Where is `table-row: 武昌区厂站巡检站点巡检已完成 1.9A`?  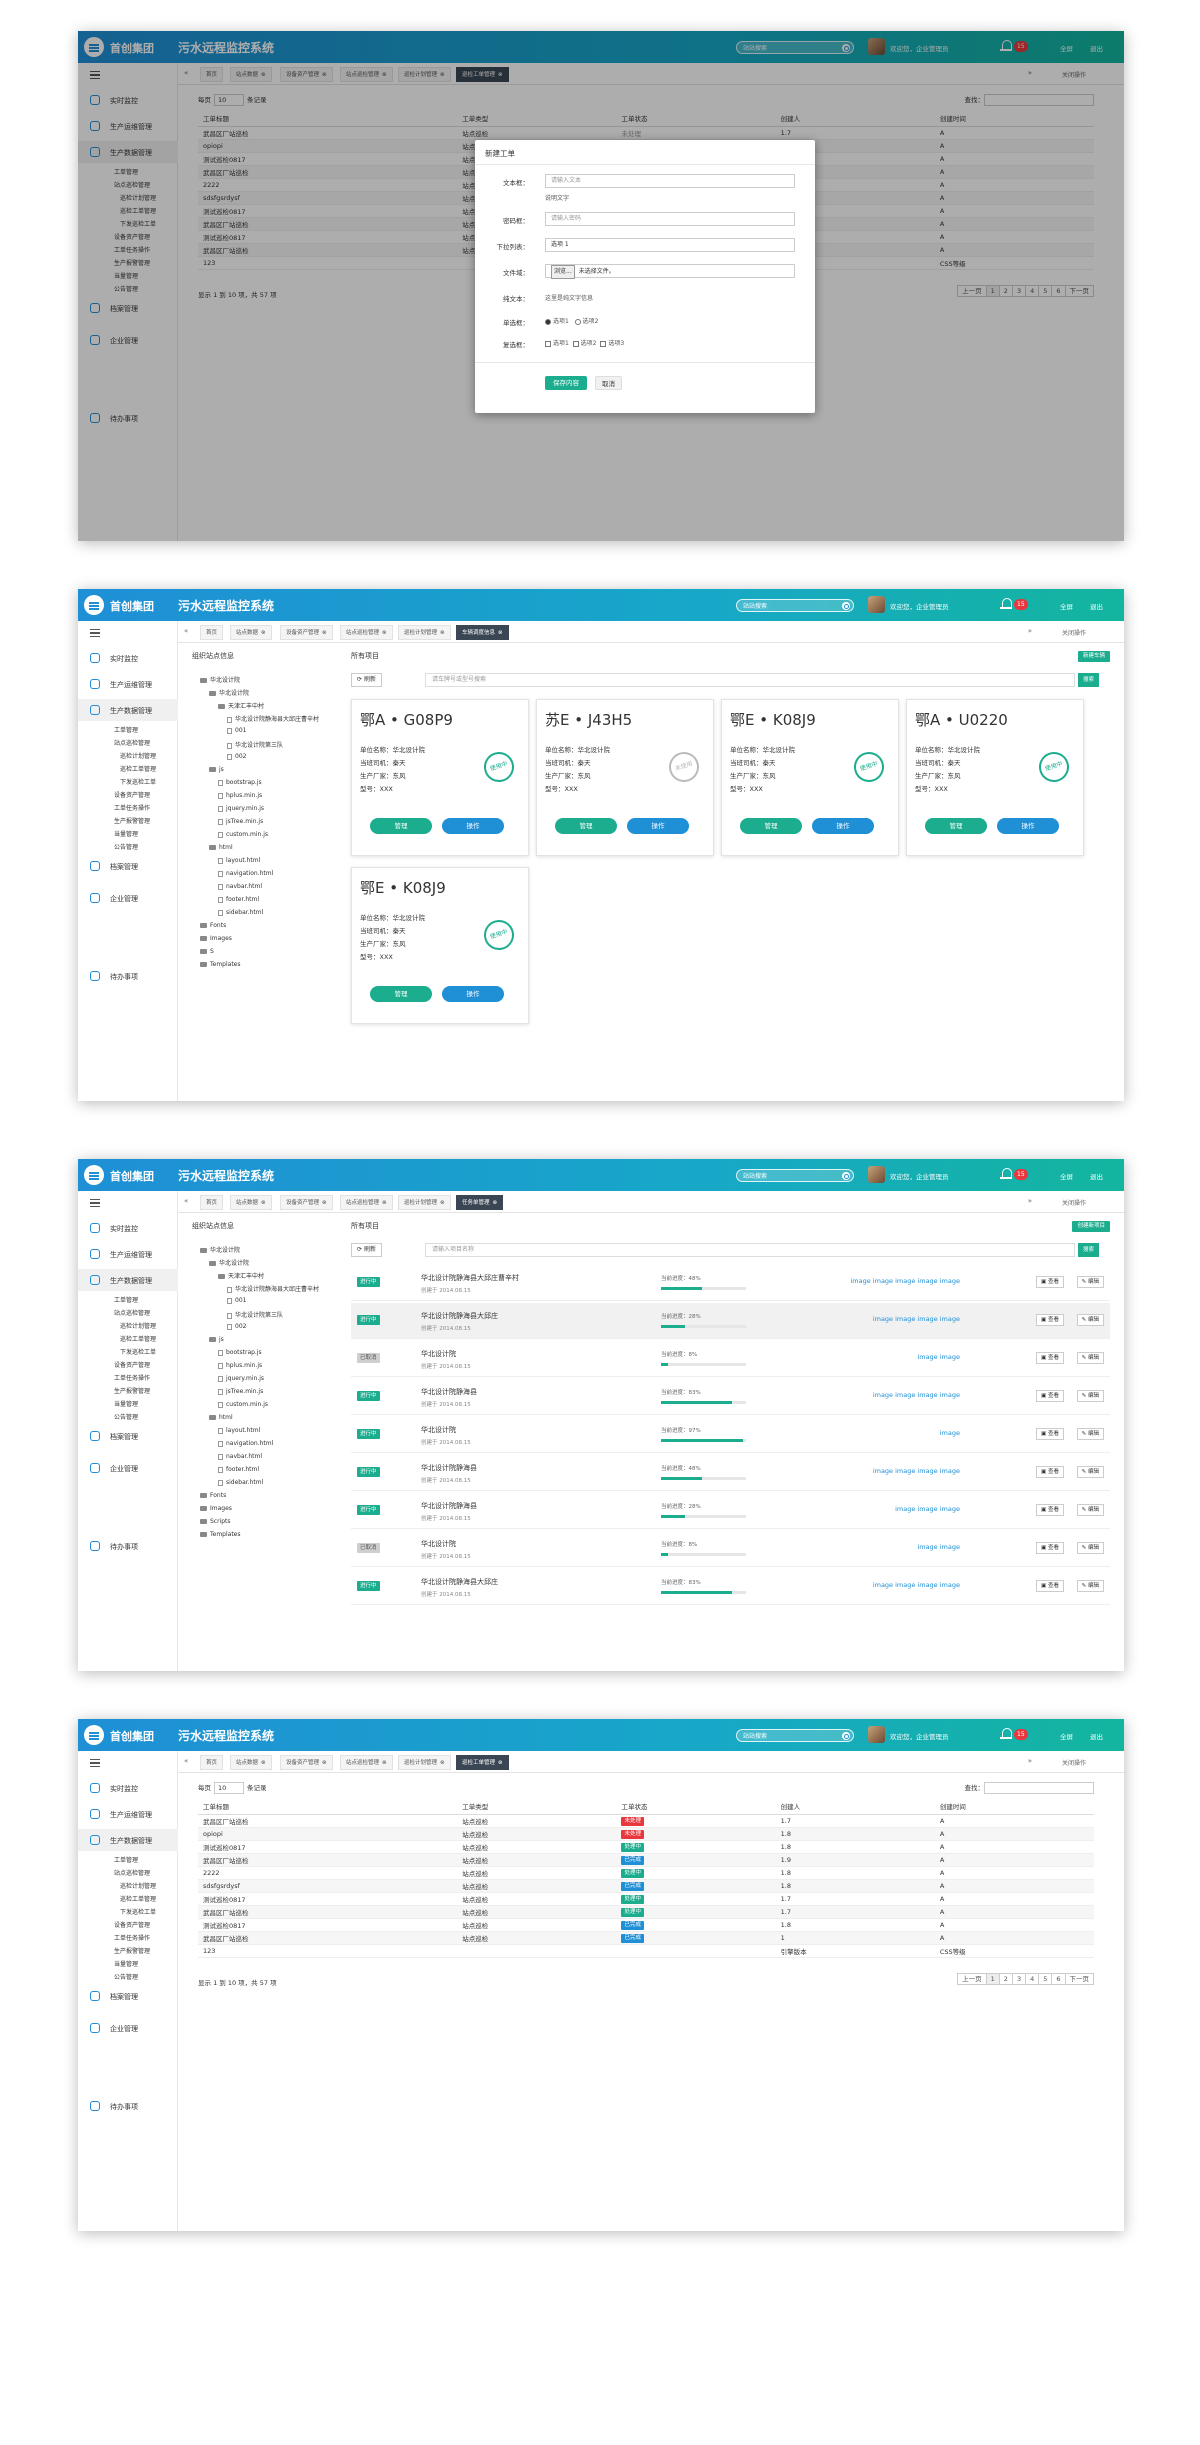 table-row: 武昌区厂站巡检站点巡检已完成 1.9A is located at coordinates (646, 1860).